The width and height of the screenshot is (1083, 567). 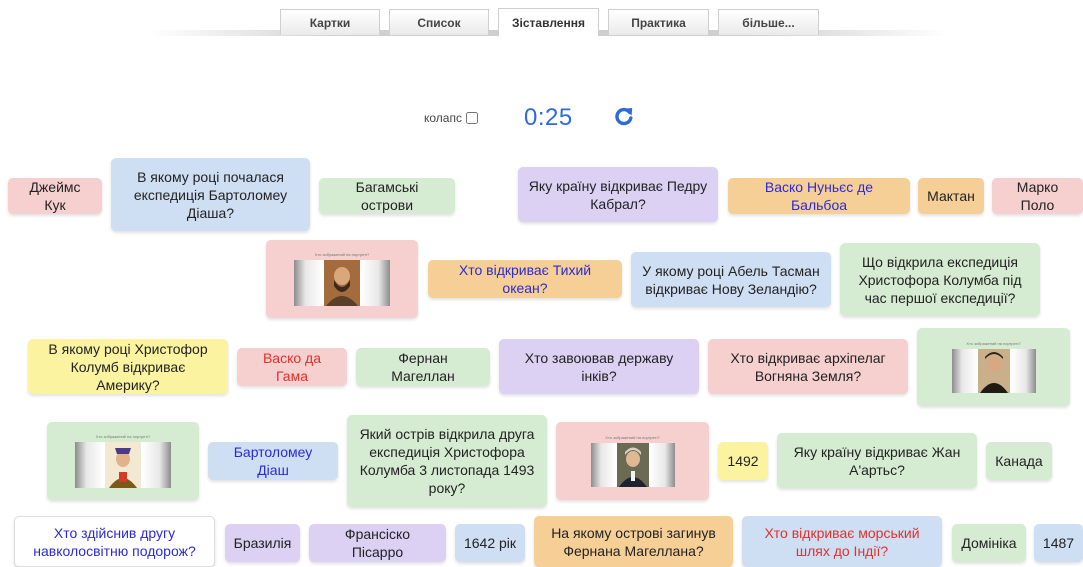 I want to click on match-card: Фернан Магеллан, so click(x=423, y=367).